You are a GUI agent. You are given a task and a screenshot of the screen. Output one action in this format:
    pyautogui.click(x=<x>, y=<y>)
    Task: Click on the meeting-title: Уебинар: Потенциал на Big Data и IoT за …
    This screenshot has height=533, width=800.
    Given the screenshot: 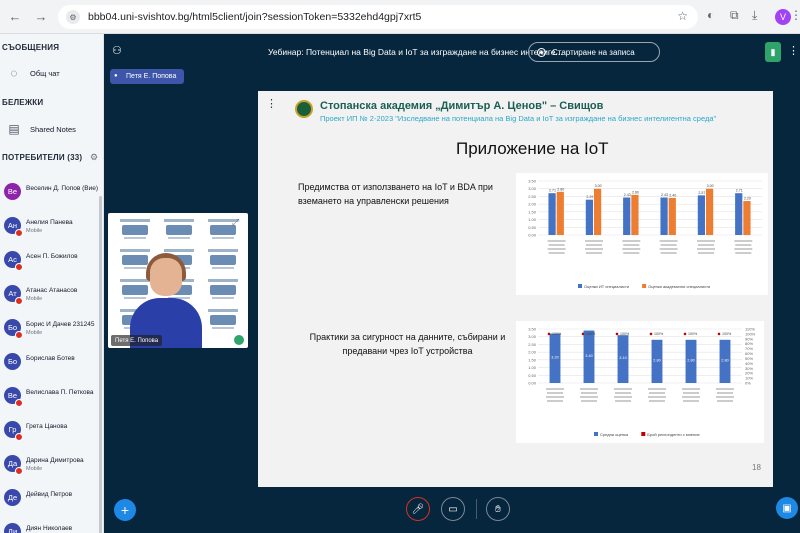 What is the action you would take?
    pyautogui.click(x=415, y=52)
    